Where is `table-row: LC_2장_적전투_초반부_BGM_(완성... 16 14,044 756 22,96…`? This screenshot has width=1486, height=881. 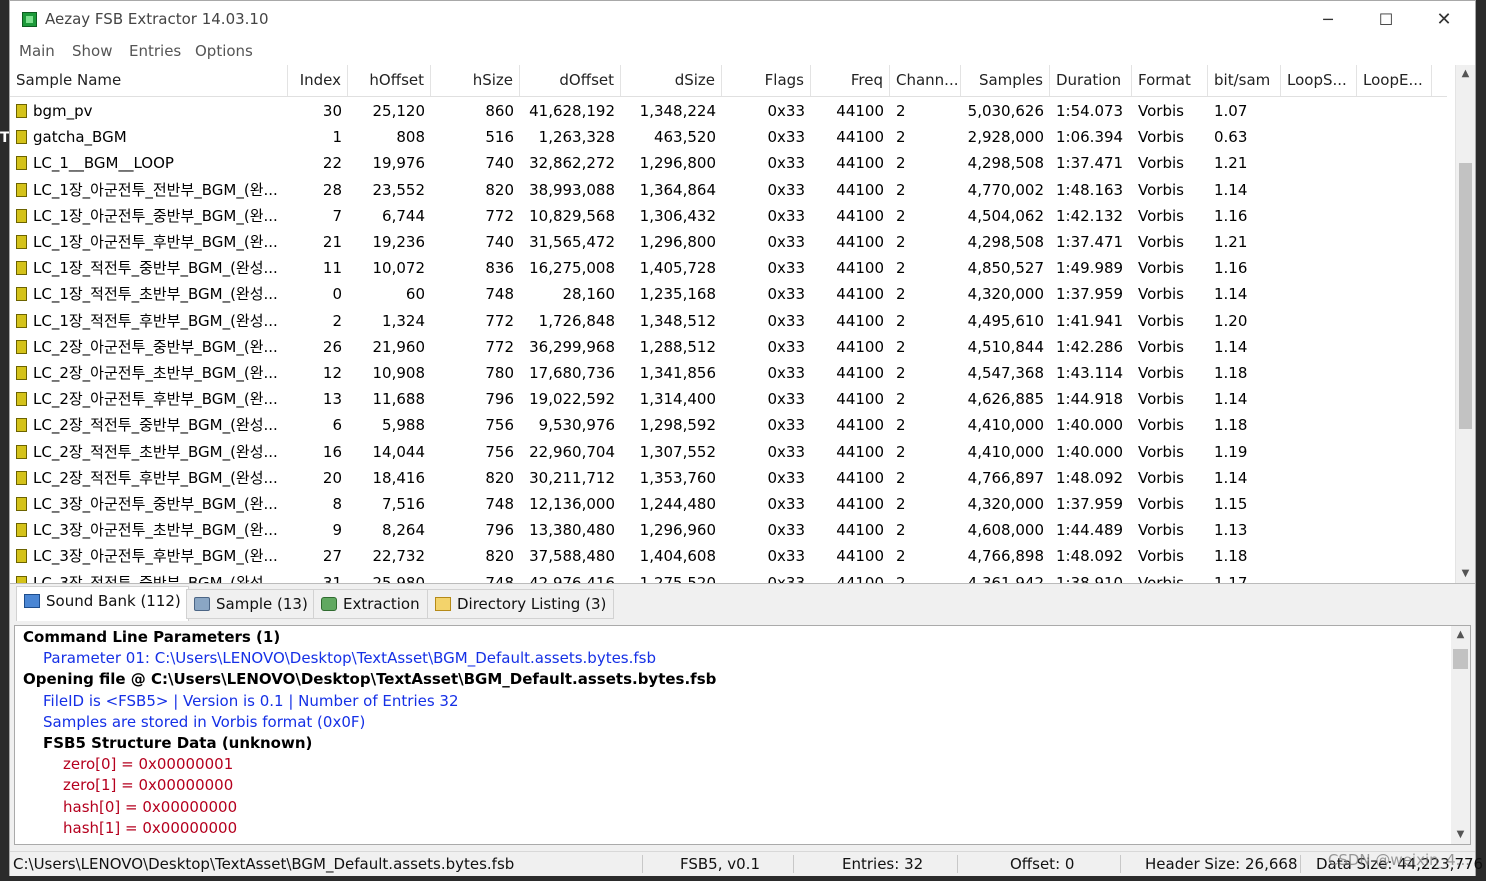
table-row: LC_2장_적전투_초반부_BGM_(완성... 16 14,044 756 22,96… is located at coordinates (728, 452).